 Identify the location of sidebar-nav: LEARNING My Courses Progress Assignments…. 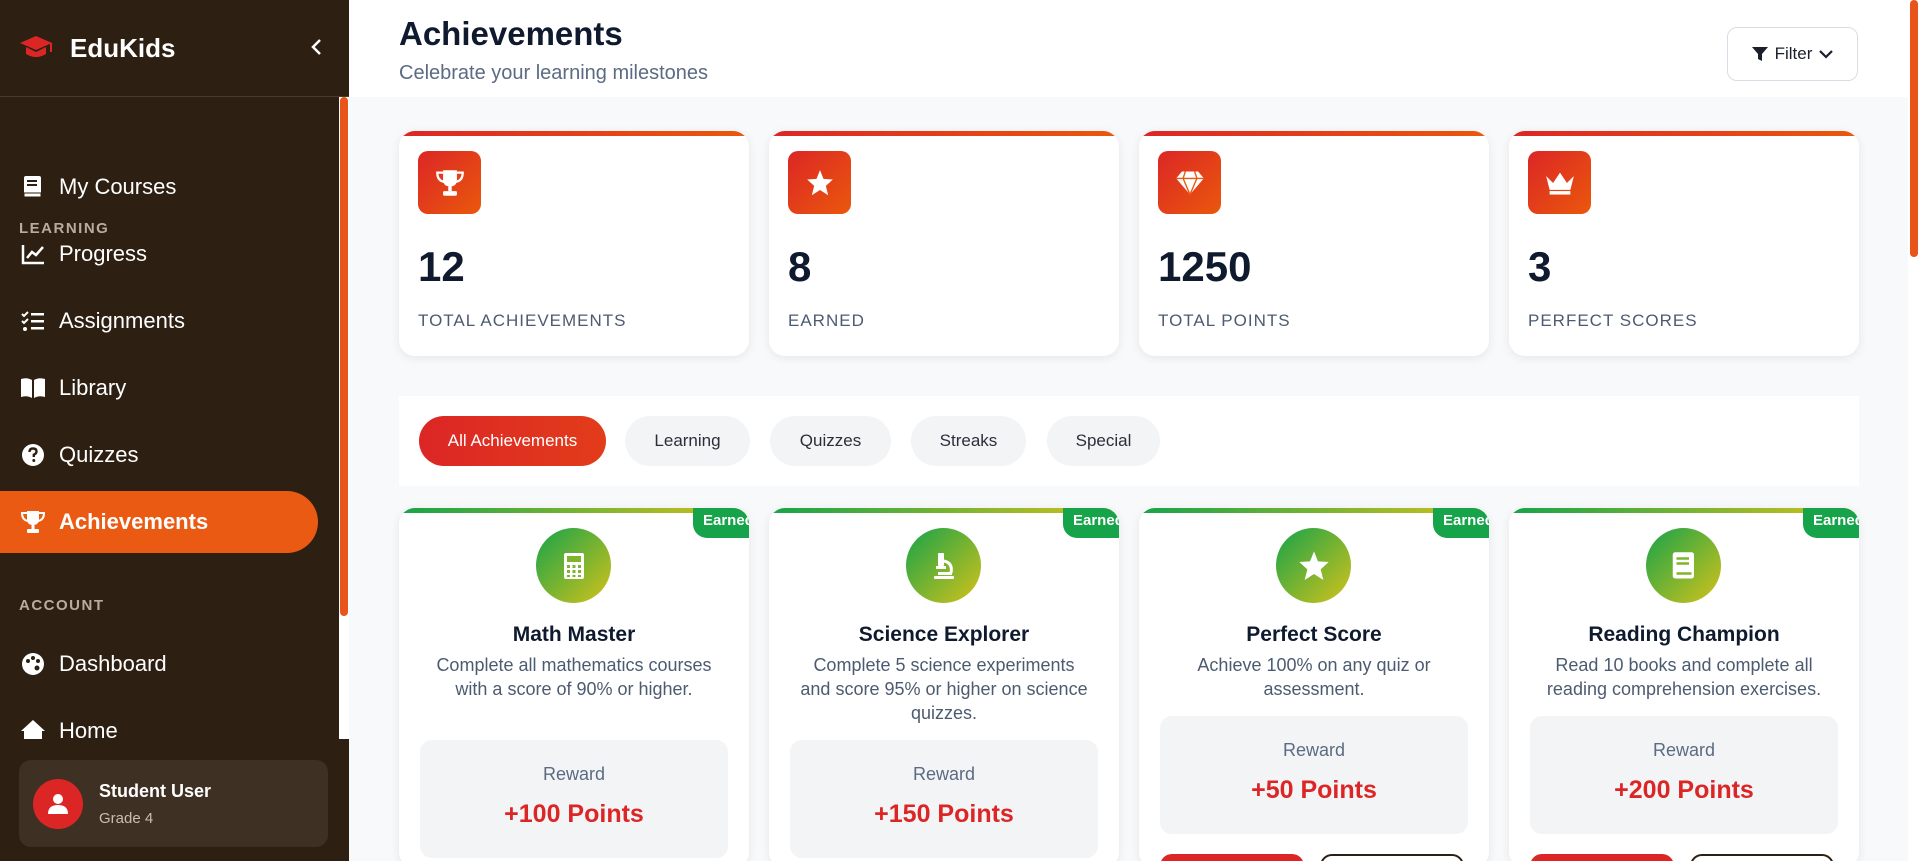
(174, 418).